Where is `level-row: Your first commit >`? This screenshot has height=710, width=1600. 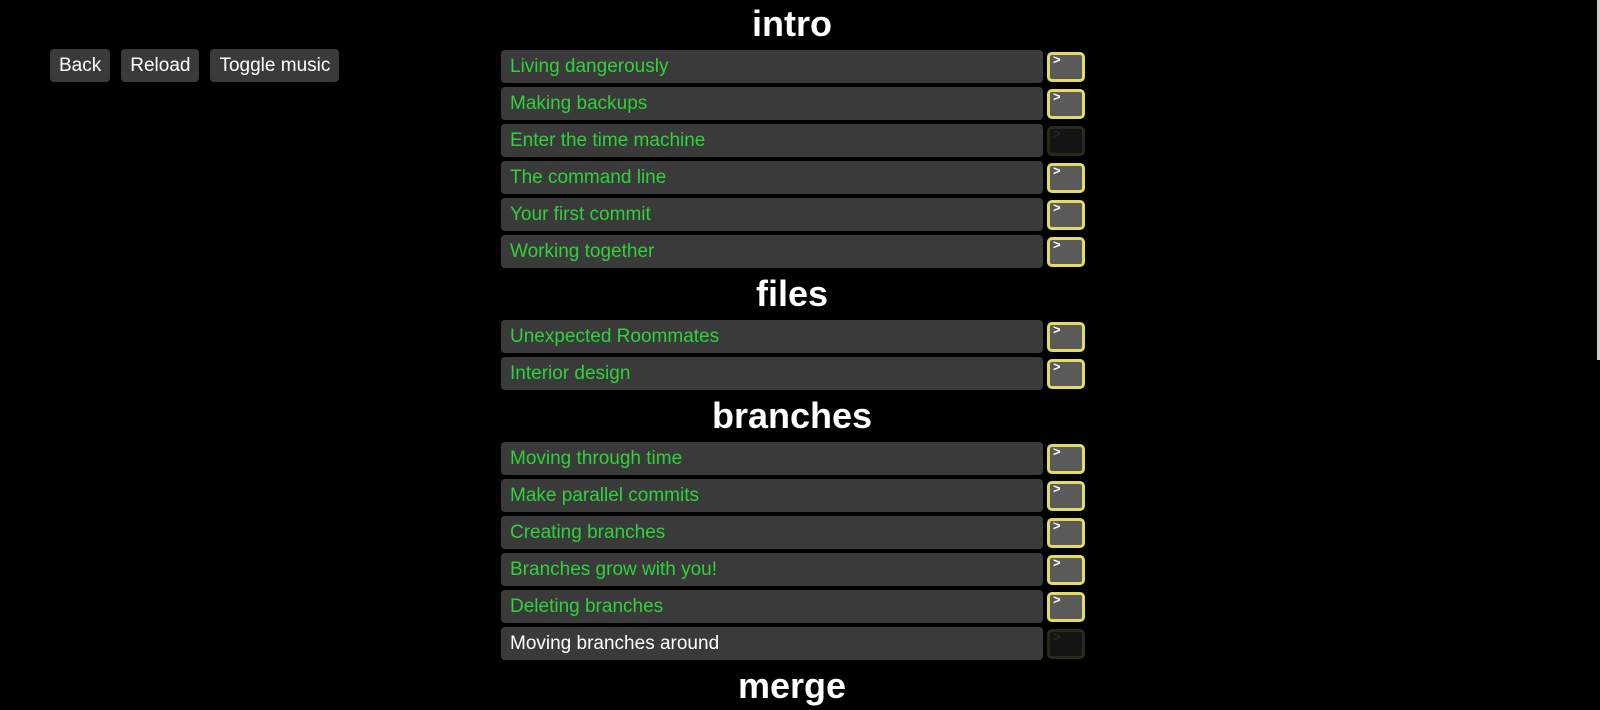 level-row: Your first commit > is located at coordinates (798, 214).